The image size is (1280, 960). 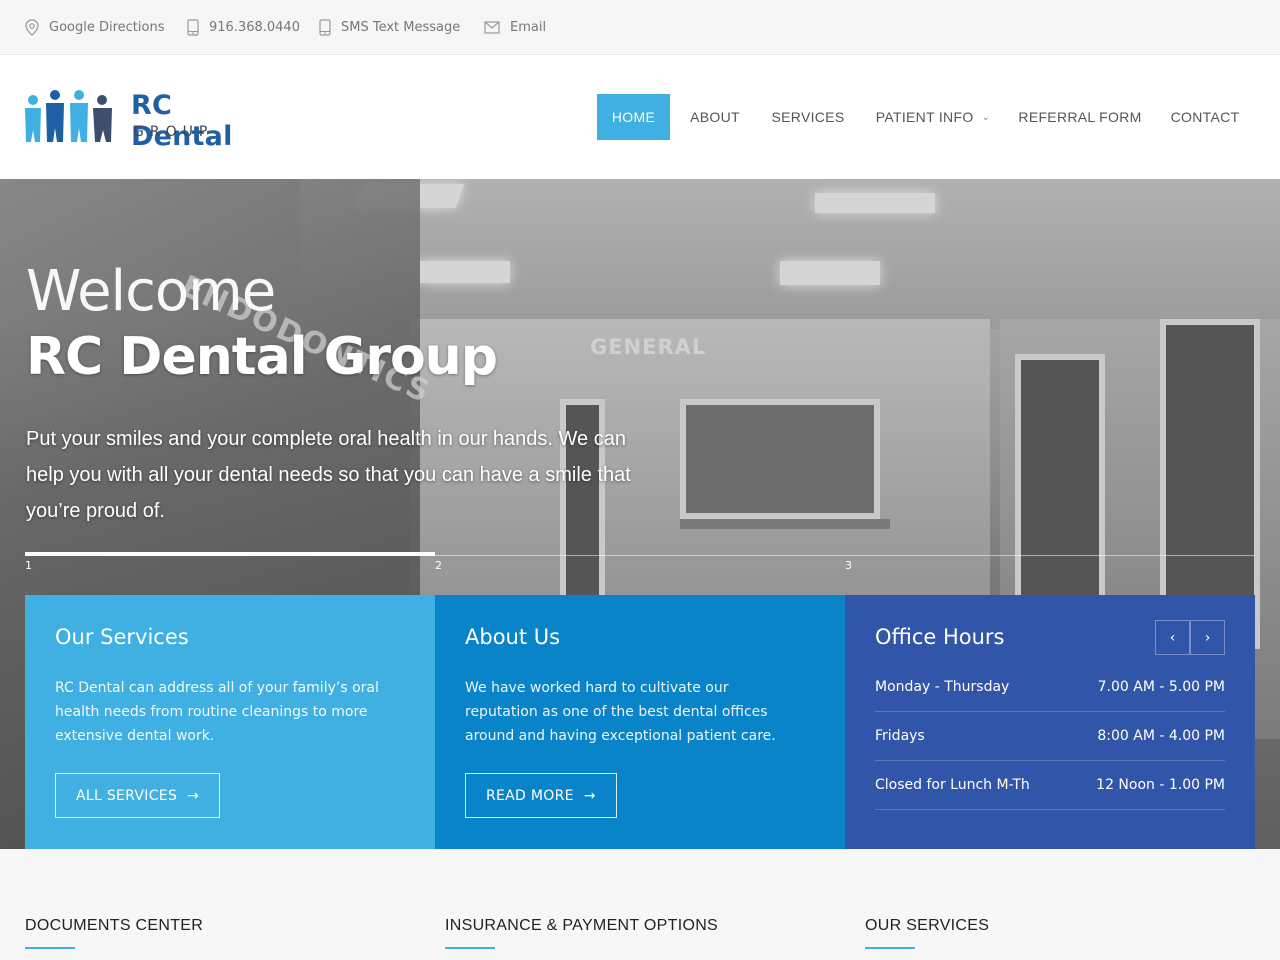 I want to click on directions-link: Google Directions, so click(x=94, y=27).